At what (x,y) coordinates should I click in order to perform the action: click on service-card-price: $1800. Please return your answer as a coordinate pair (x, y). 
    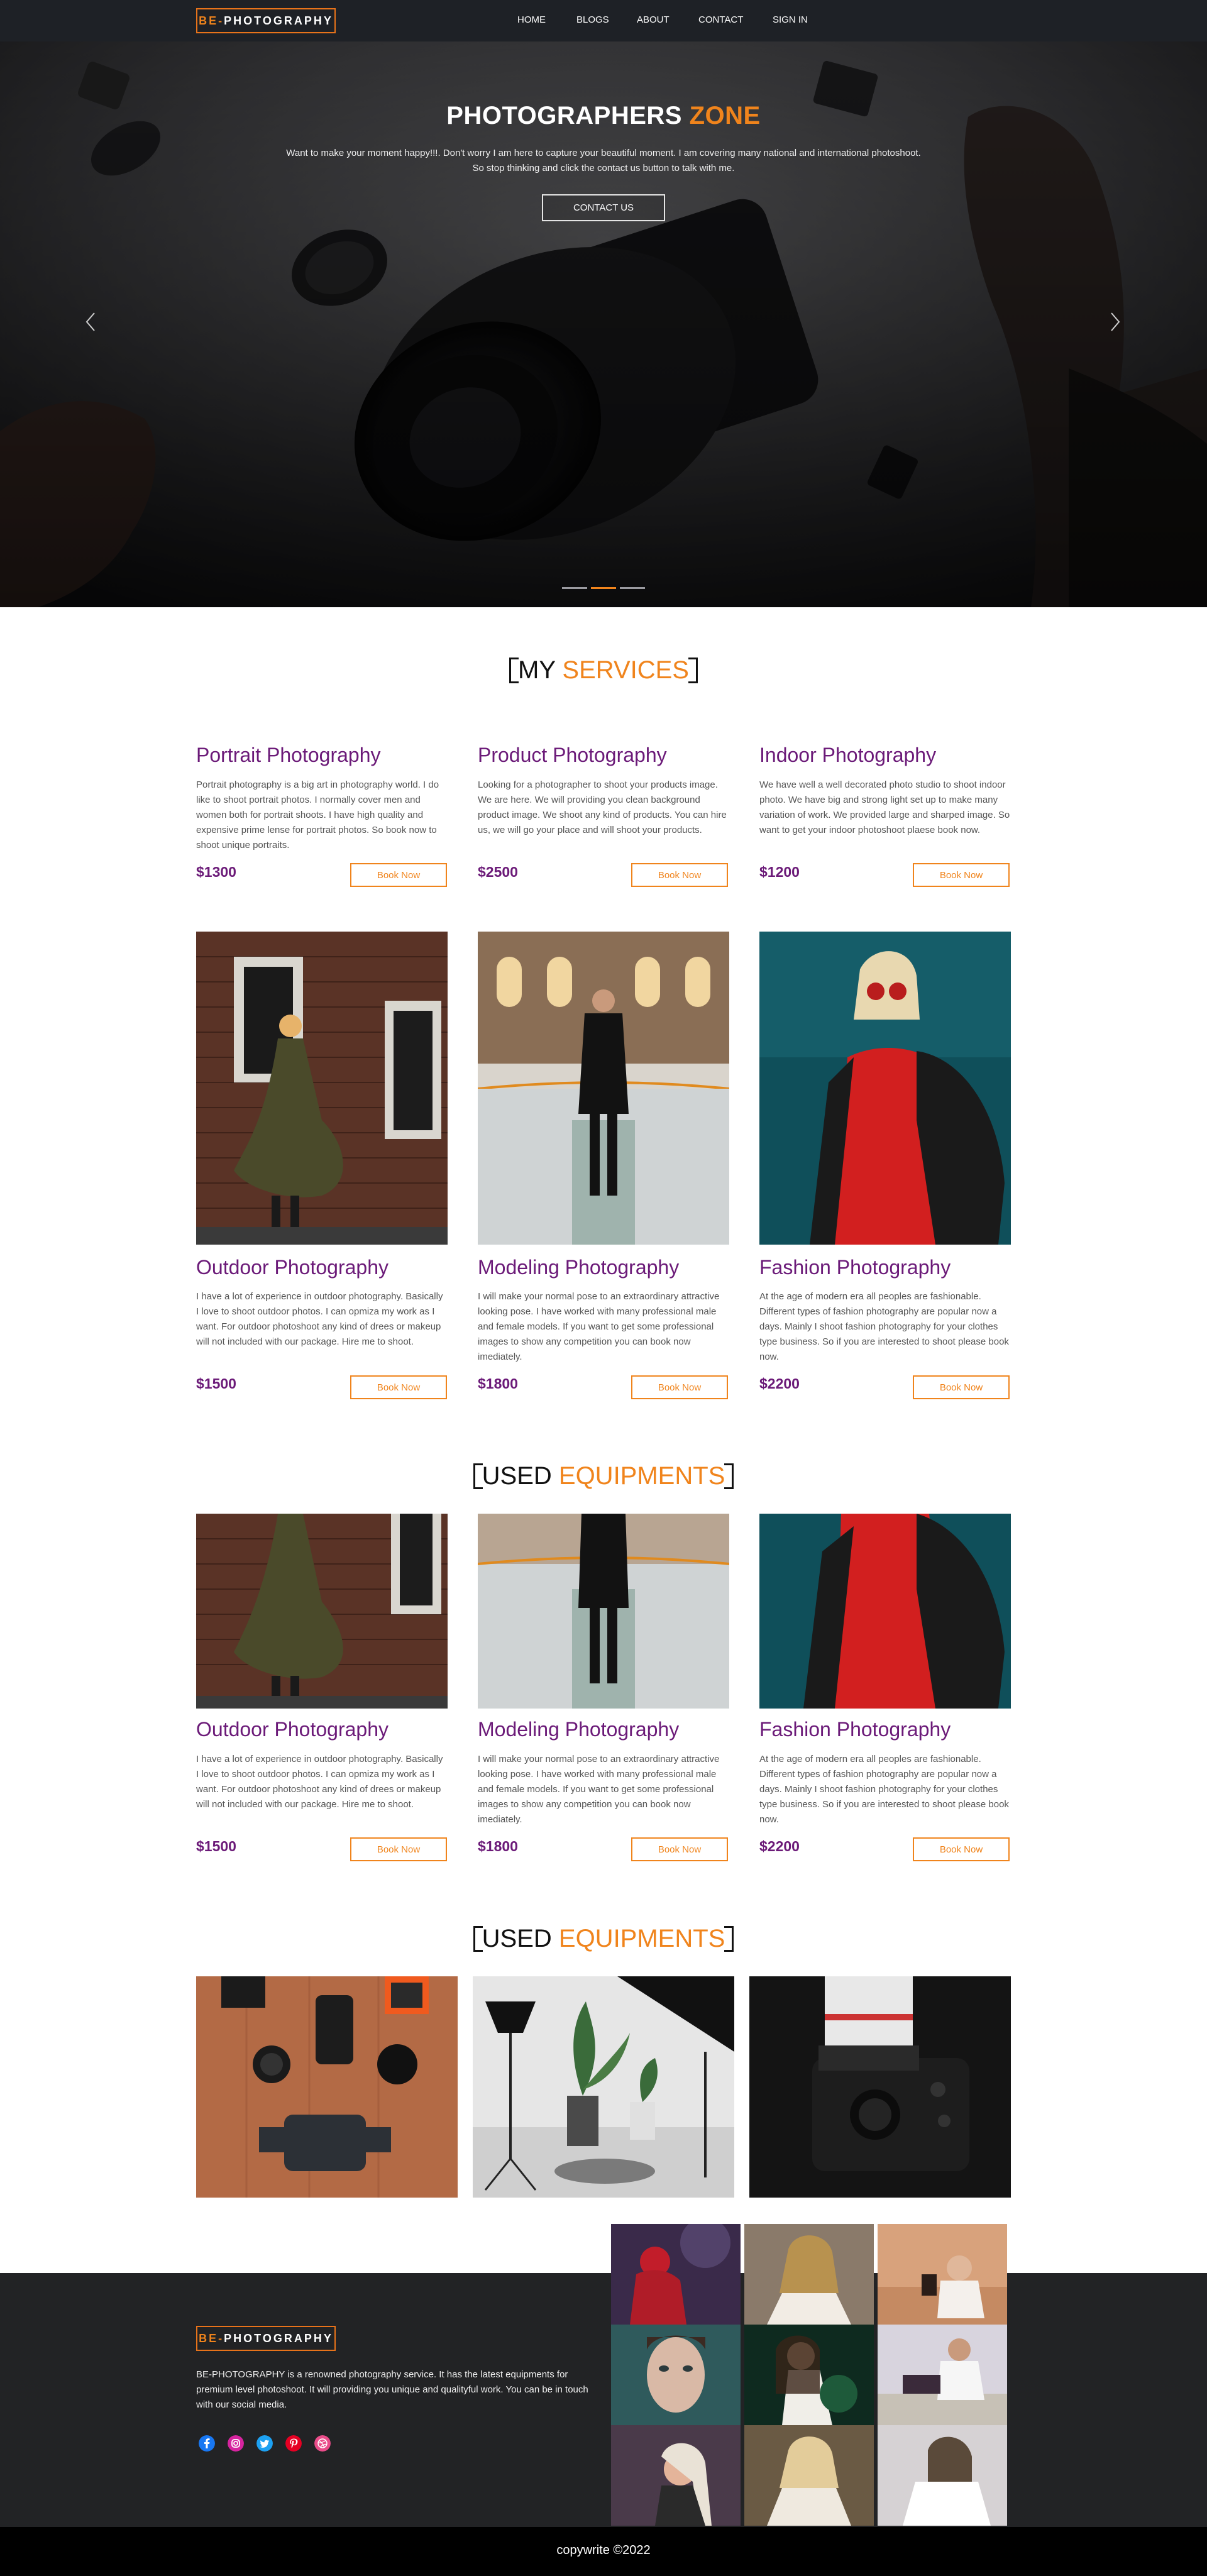
    Looking at the image, I should click on (498, 1383).